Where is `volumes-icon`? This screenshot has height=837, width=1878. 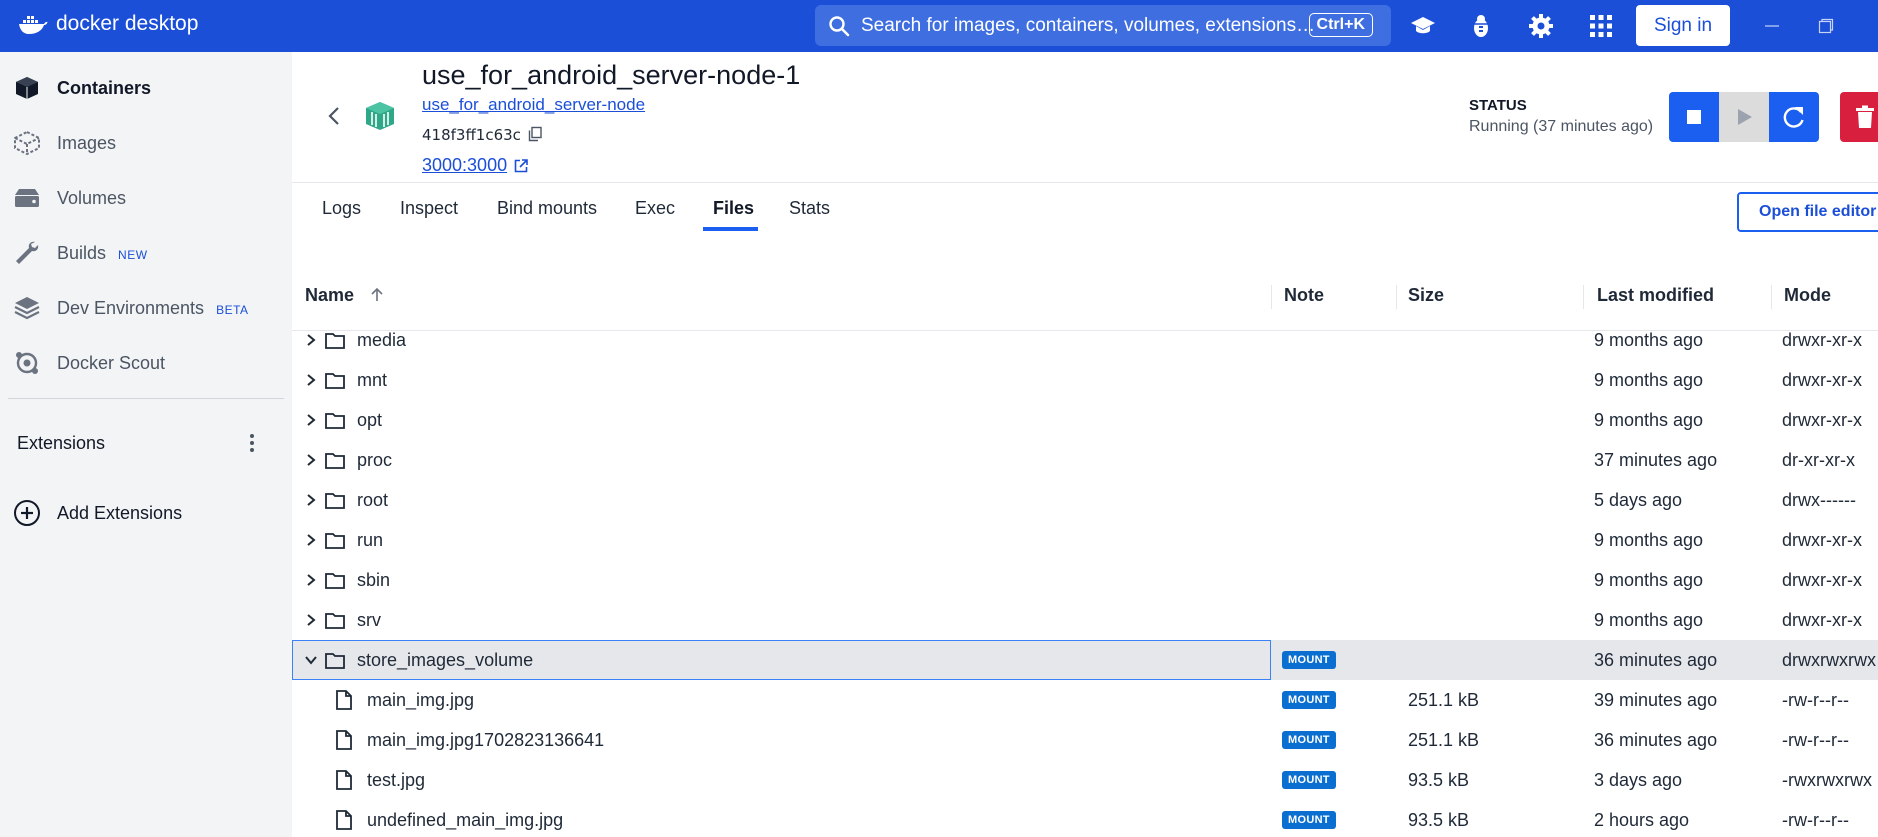 volumes-icon is located at coordinates (27, 198).